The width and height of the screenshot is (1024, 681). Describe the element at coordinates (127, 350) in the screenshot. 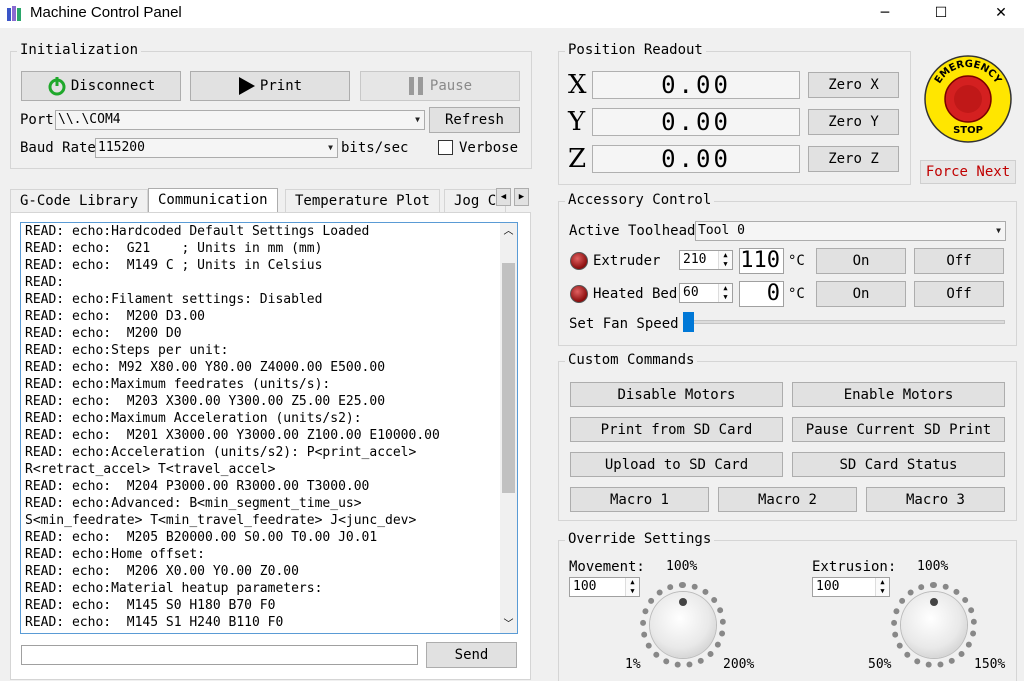

I see `log-line: READ: echo:Steps per unit:` at that location.